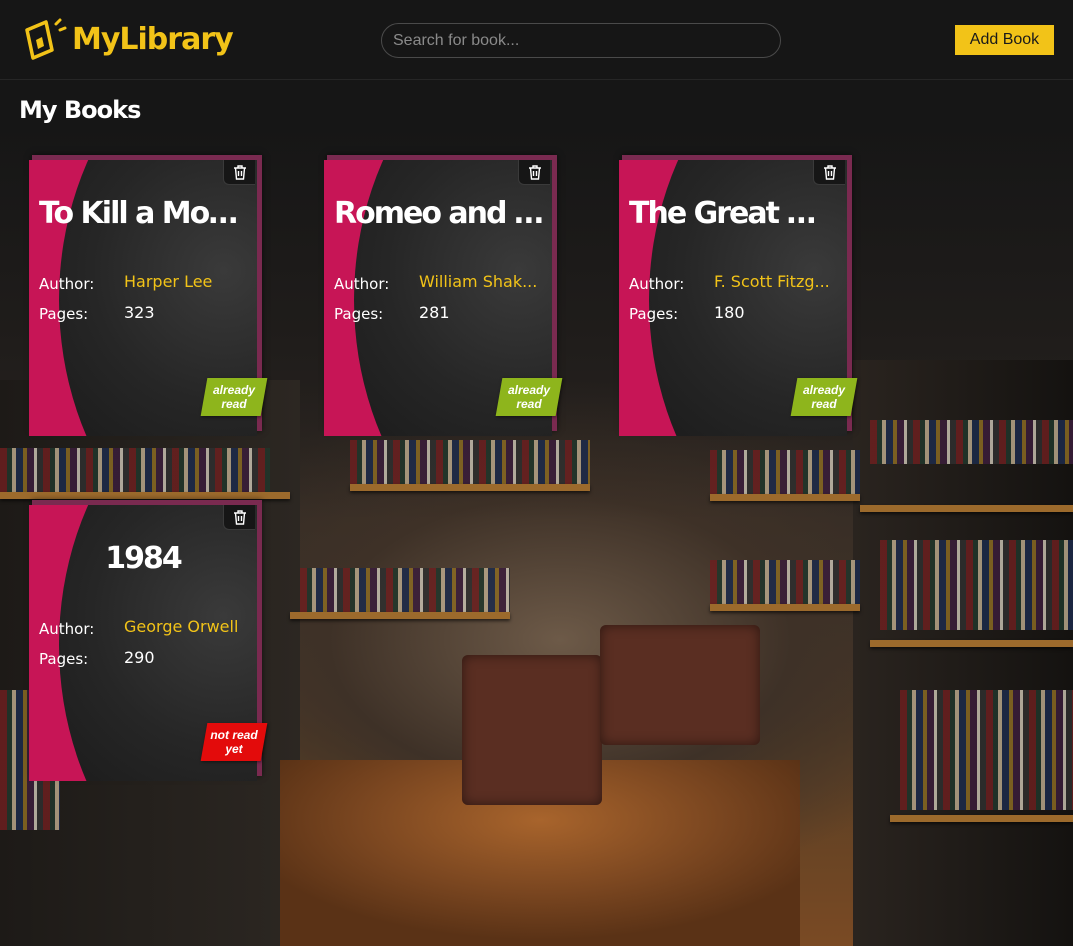  Describe the element at coordinates (46, 39) in the screenshot. I see `book-logo-icon` at that location.